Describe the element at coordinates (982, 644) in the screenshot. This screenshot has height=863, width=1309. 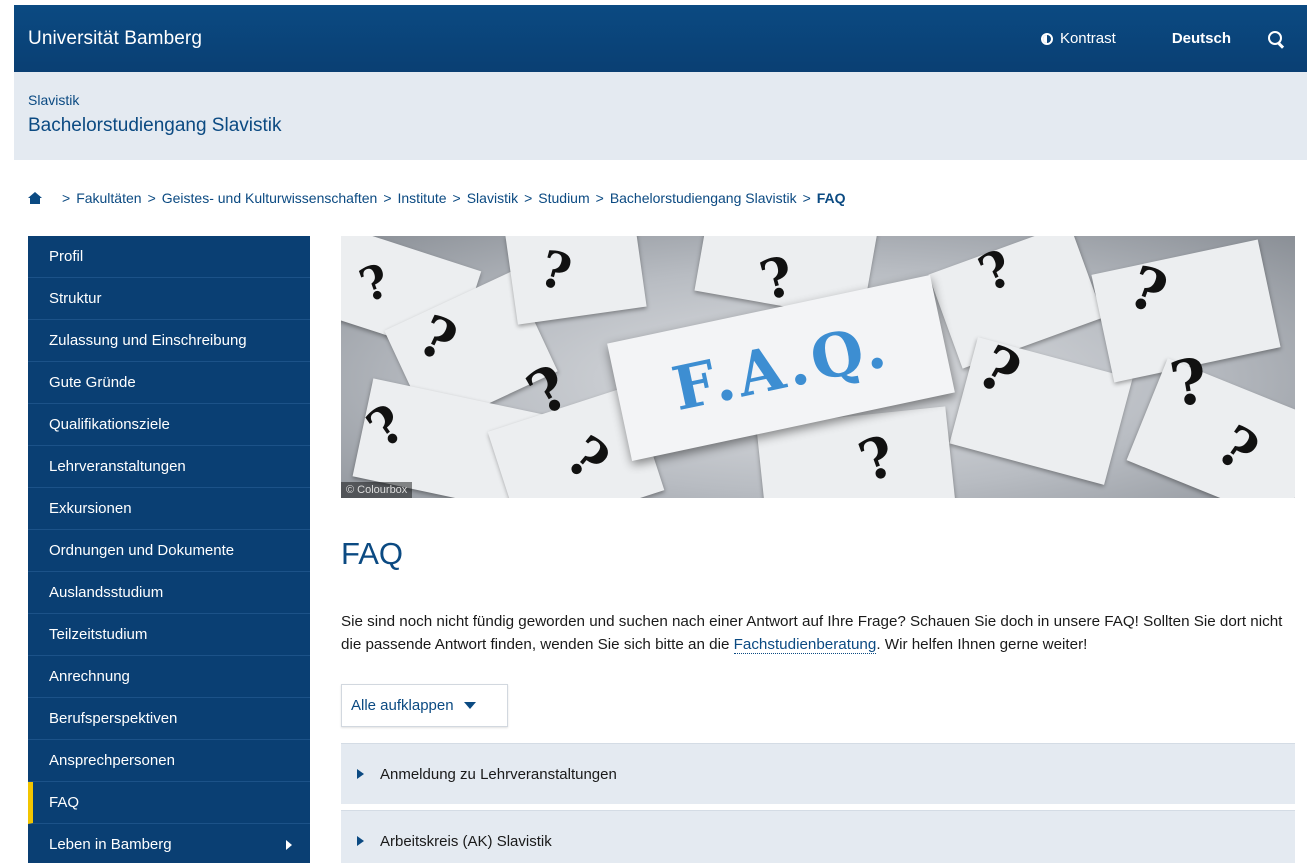
I see `intro-text-part: . Wir helfen Ihnen gerne weiter!` at that location.